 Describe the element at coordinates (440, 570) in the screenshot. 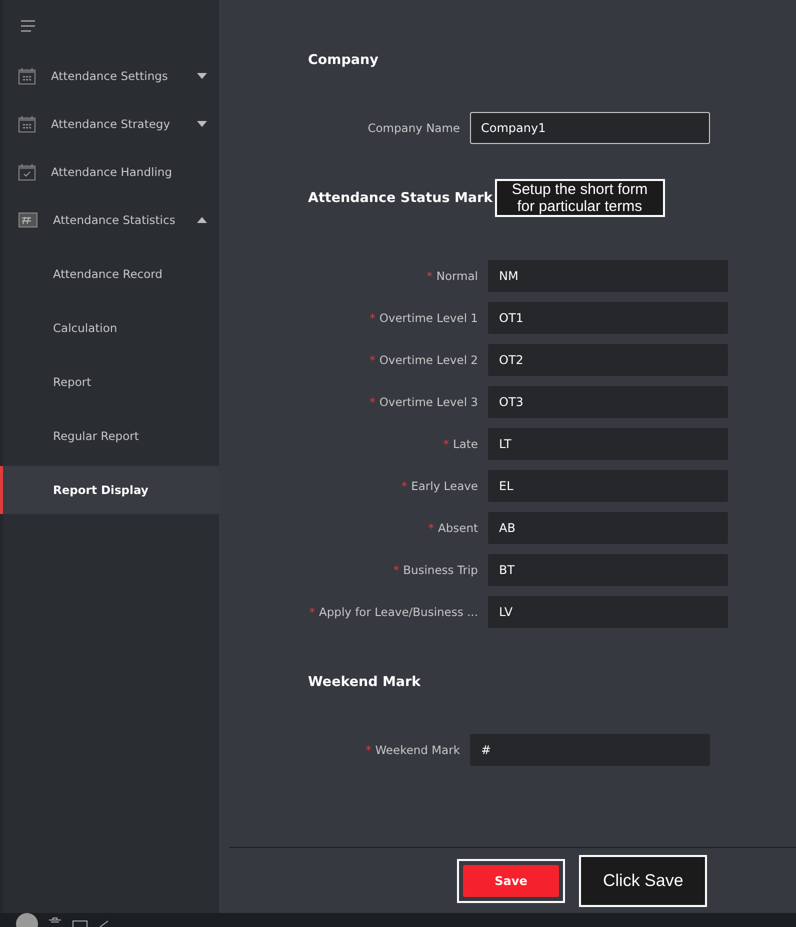

I see `field-label: Business Trip` at that location.